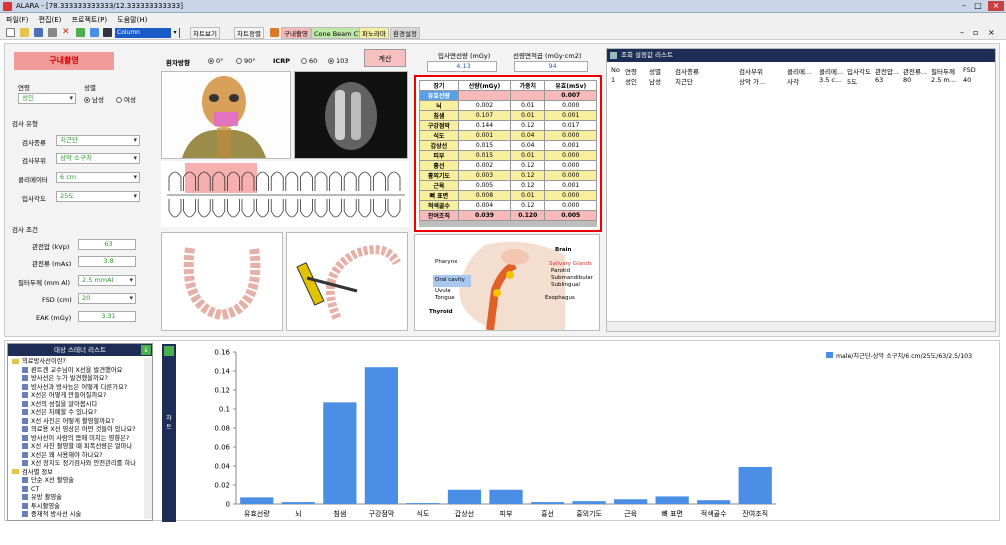 The image size is (1006, 545). Describe the element at coordinates (82, 464) in the screenshot. I see `tree-item: X선 장치도 정기검사와 안전관리를 하나` at that location.